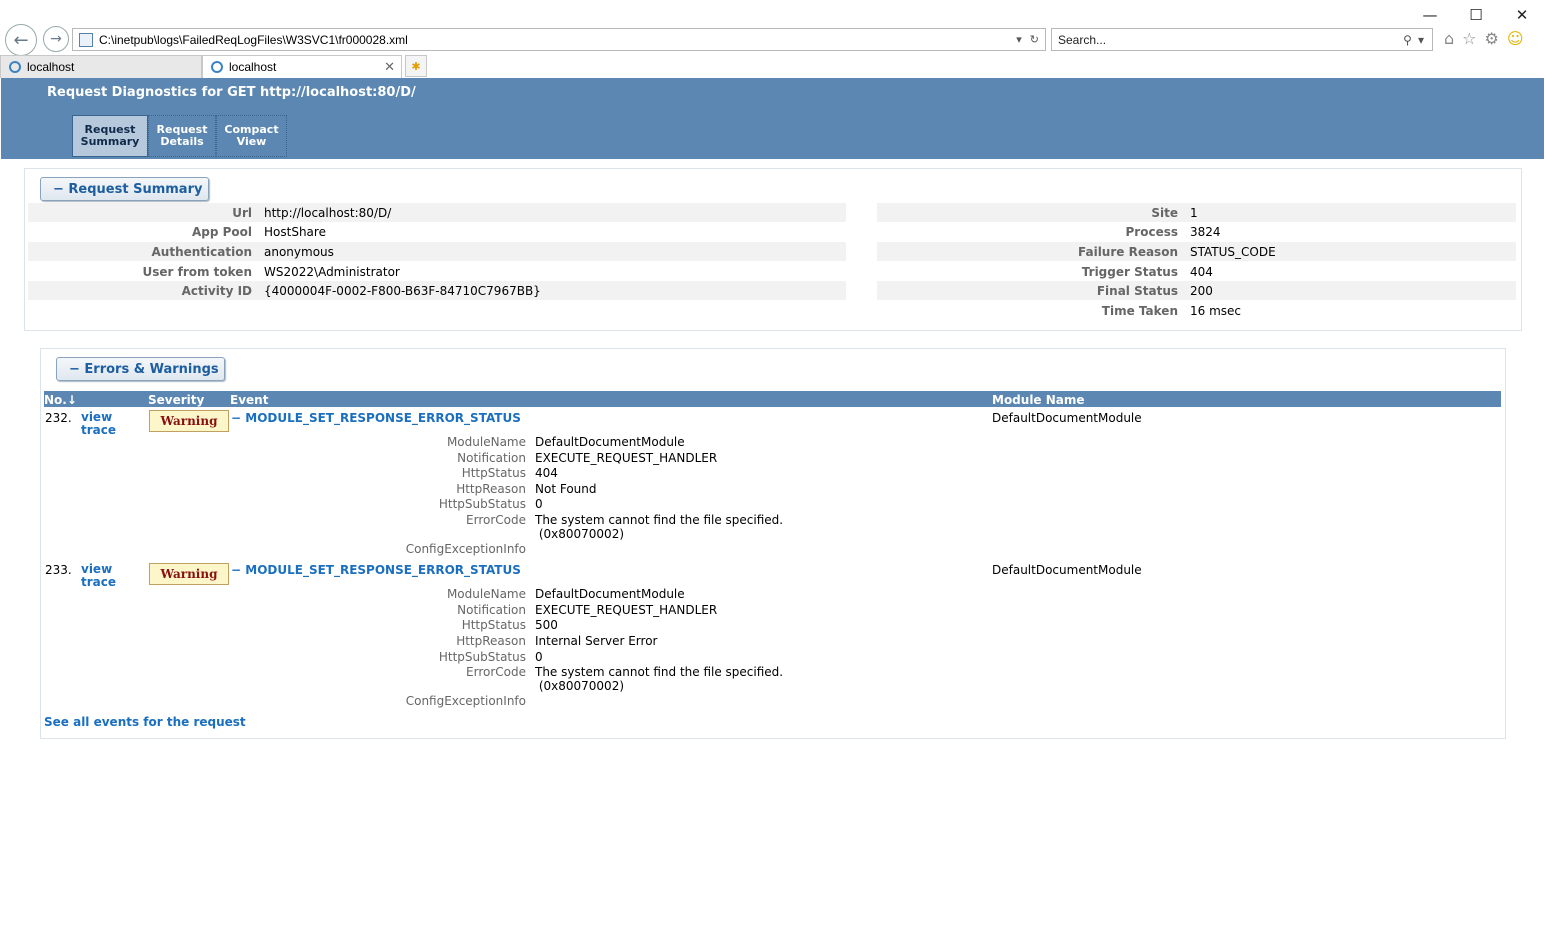 This screenshot has width=1545, height=932. Describe the element at coordinates (249, 400) in the screenshot. I see `col-event-header: Event` at that location.